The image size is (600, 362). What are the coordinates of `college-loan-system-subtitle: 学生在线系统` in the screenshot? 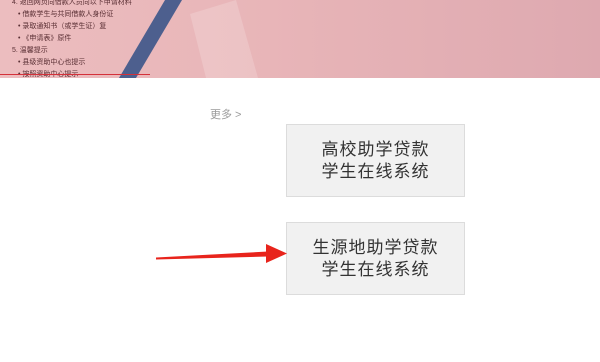 It's located at (375, 171).